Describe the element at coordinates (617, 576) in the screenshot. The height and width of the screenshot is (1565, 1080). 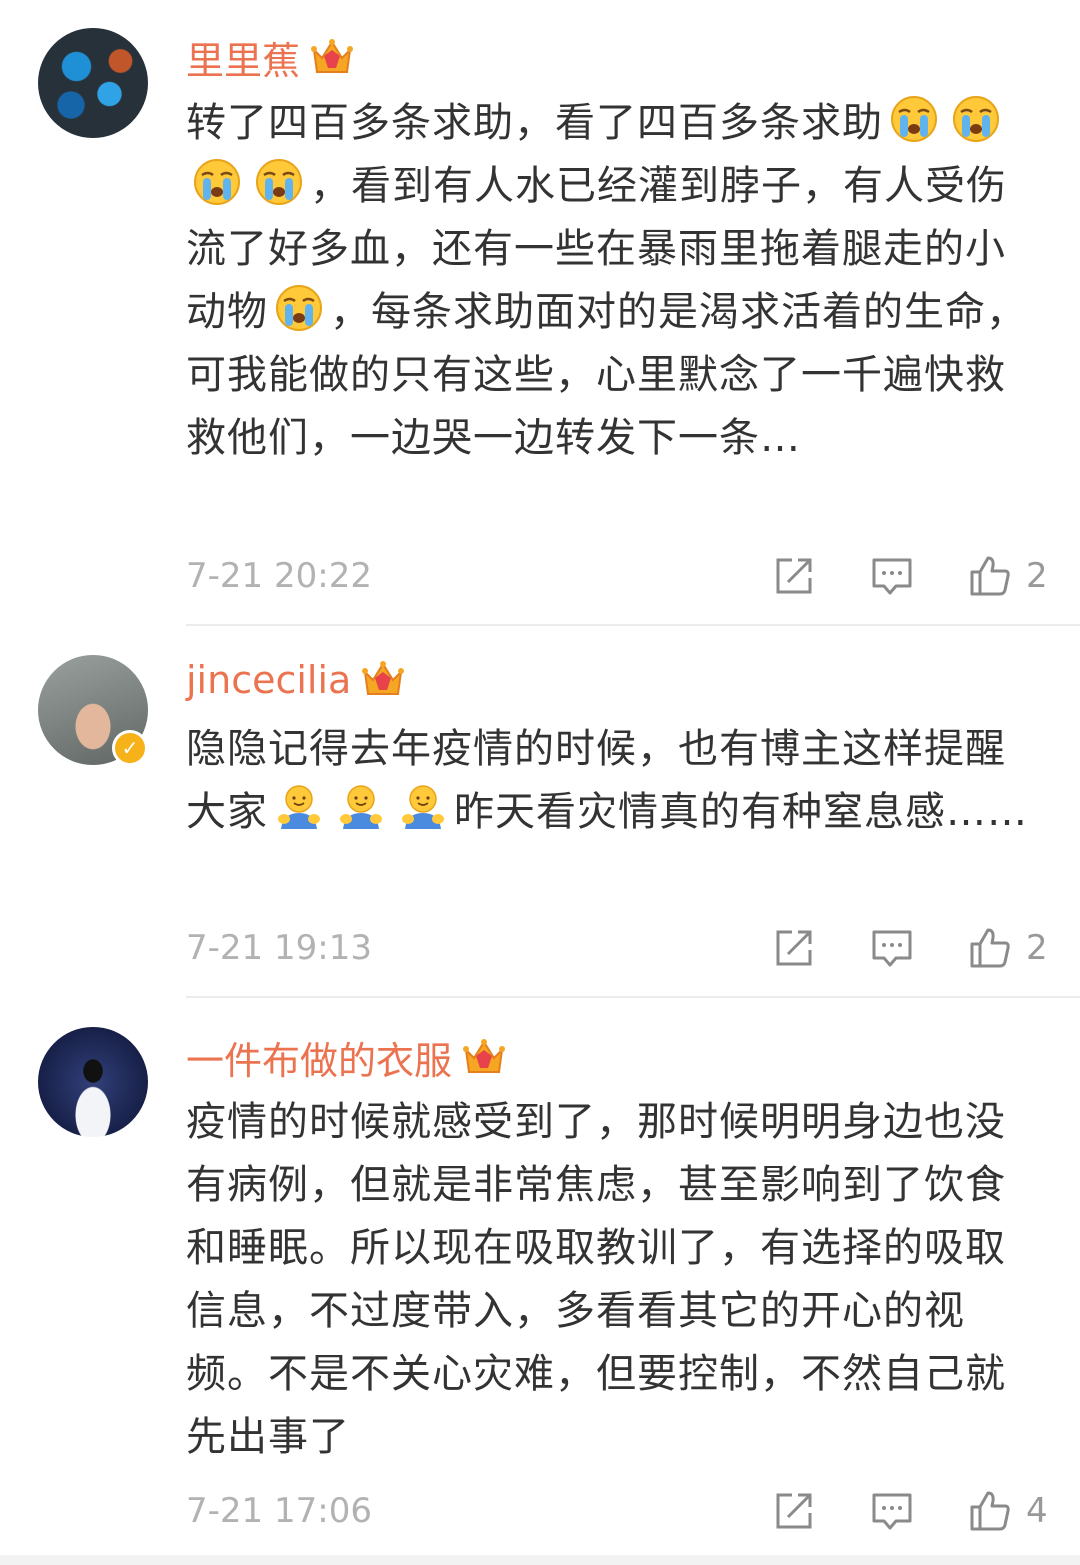
I see `comment-meta: 7-21 20:22 2` at that location.